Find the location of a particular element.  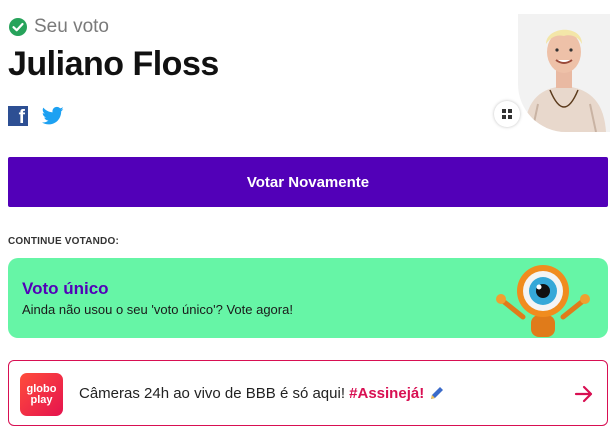

globoplay-message: Câmeras 24h ao vivo de BBB é só aqui! is located at coordinates (214, 393).